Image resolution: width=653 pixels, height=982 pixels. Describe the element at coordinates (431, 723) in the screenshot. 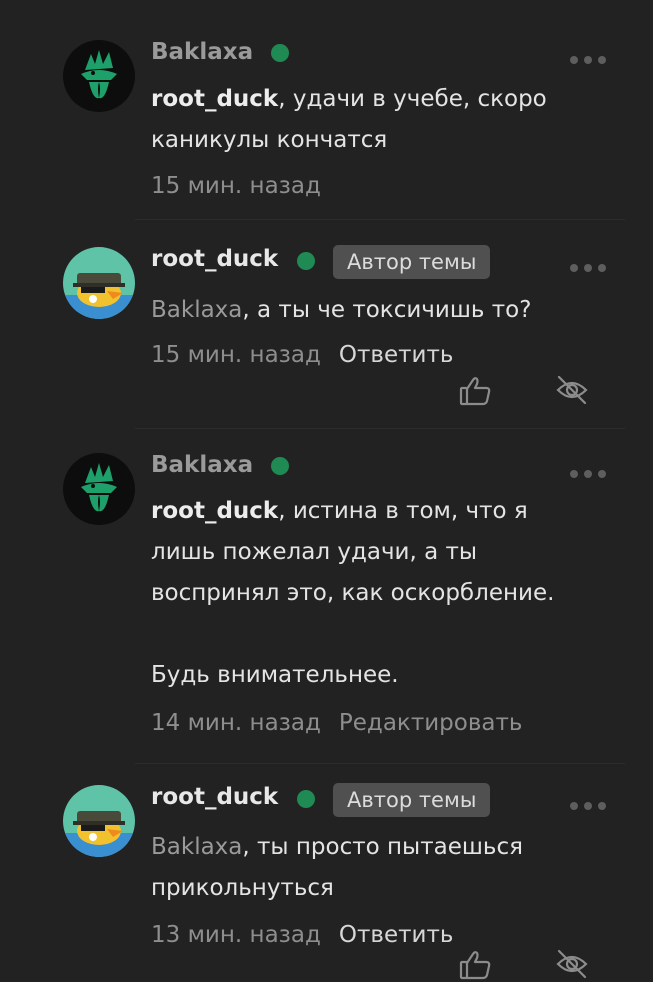

I see `edit-button: Редактировать` at that location.